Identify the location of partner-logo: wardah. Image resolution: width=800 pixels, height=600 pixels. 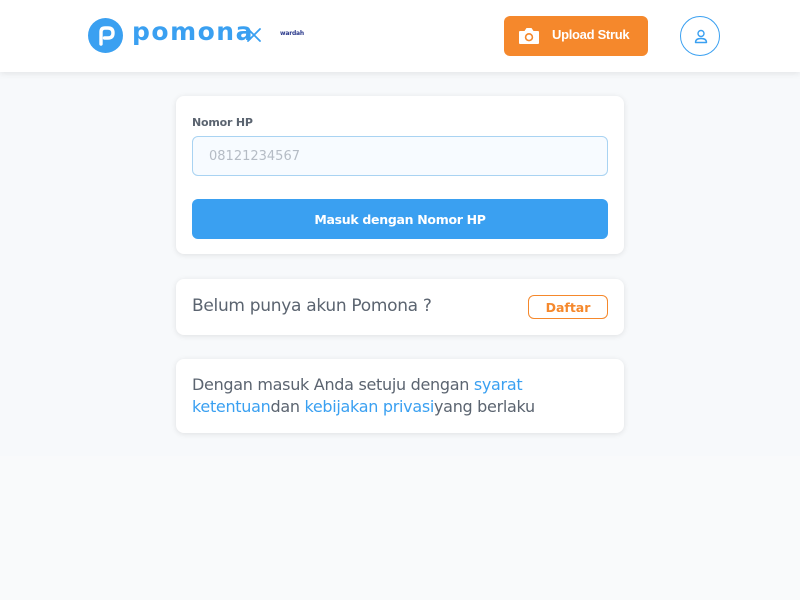
(292, 34).